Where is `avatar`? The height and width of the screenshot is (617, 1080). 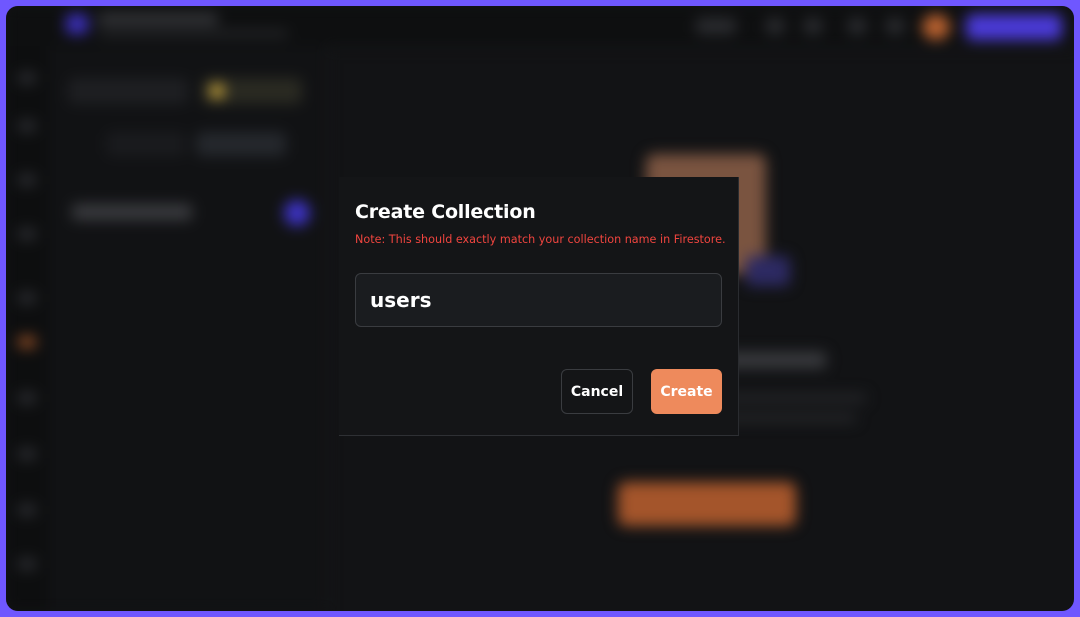 avatar is located at coordinates (936, 27).